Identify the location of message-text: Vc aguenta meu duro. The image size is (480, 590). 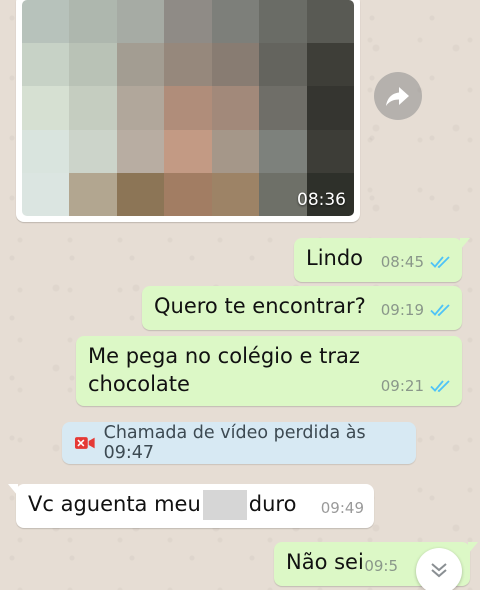
(162, 505).